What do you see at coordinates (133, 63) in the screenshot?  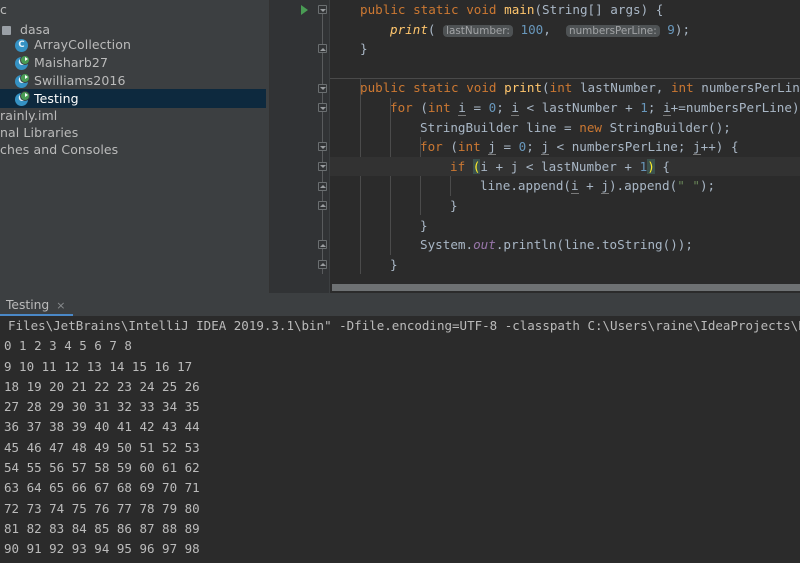 I see `tree-item-Maisharb27: C Maisharb27` at bounding box center [133, 63].